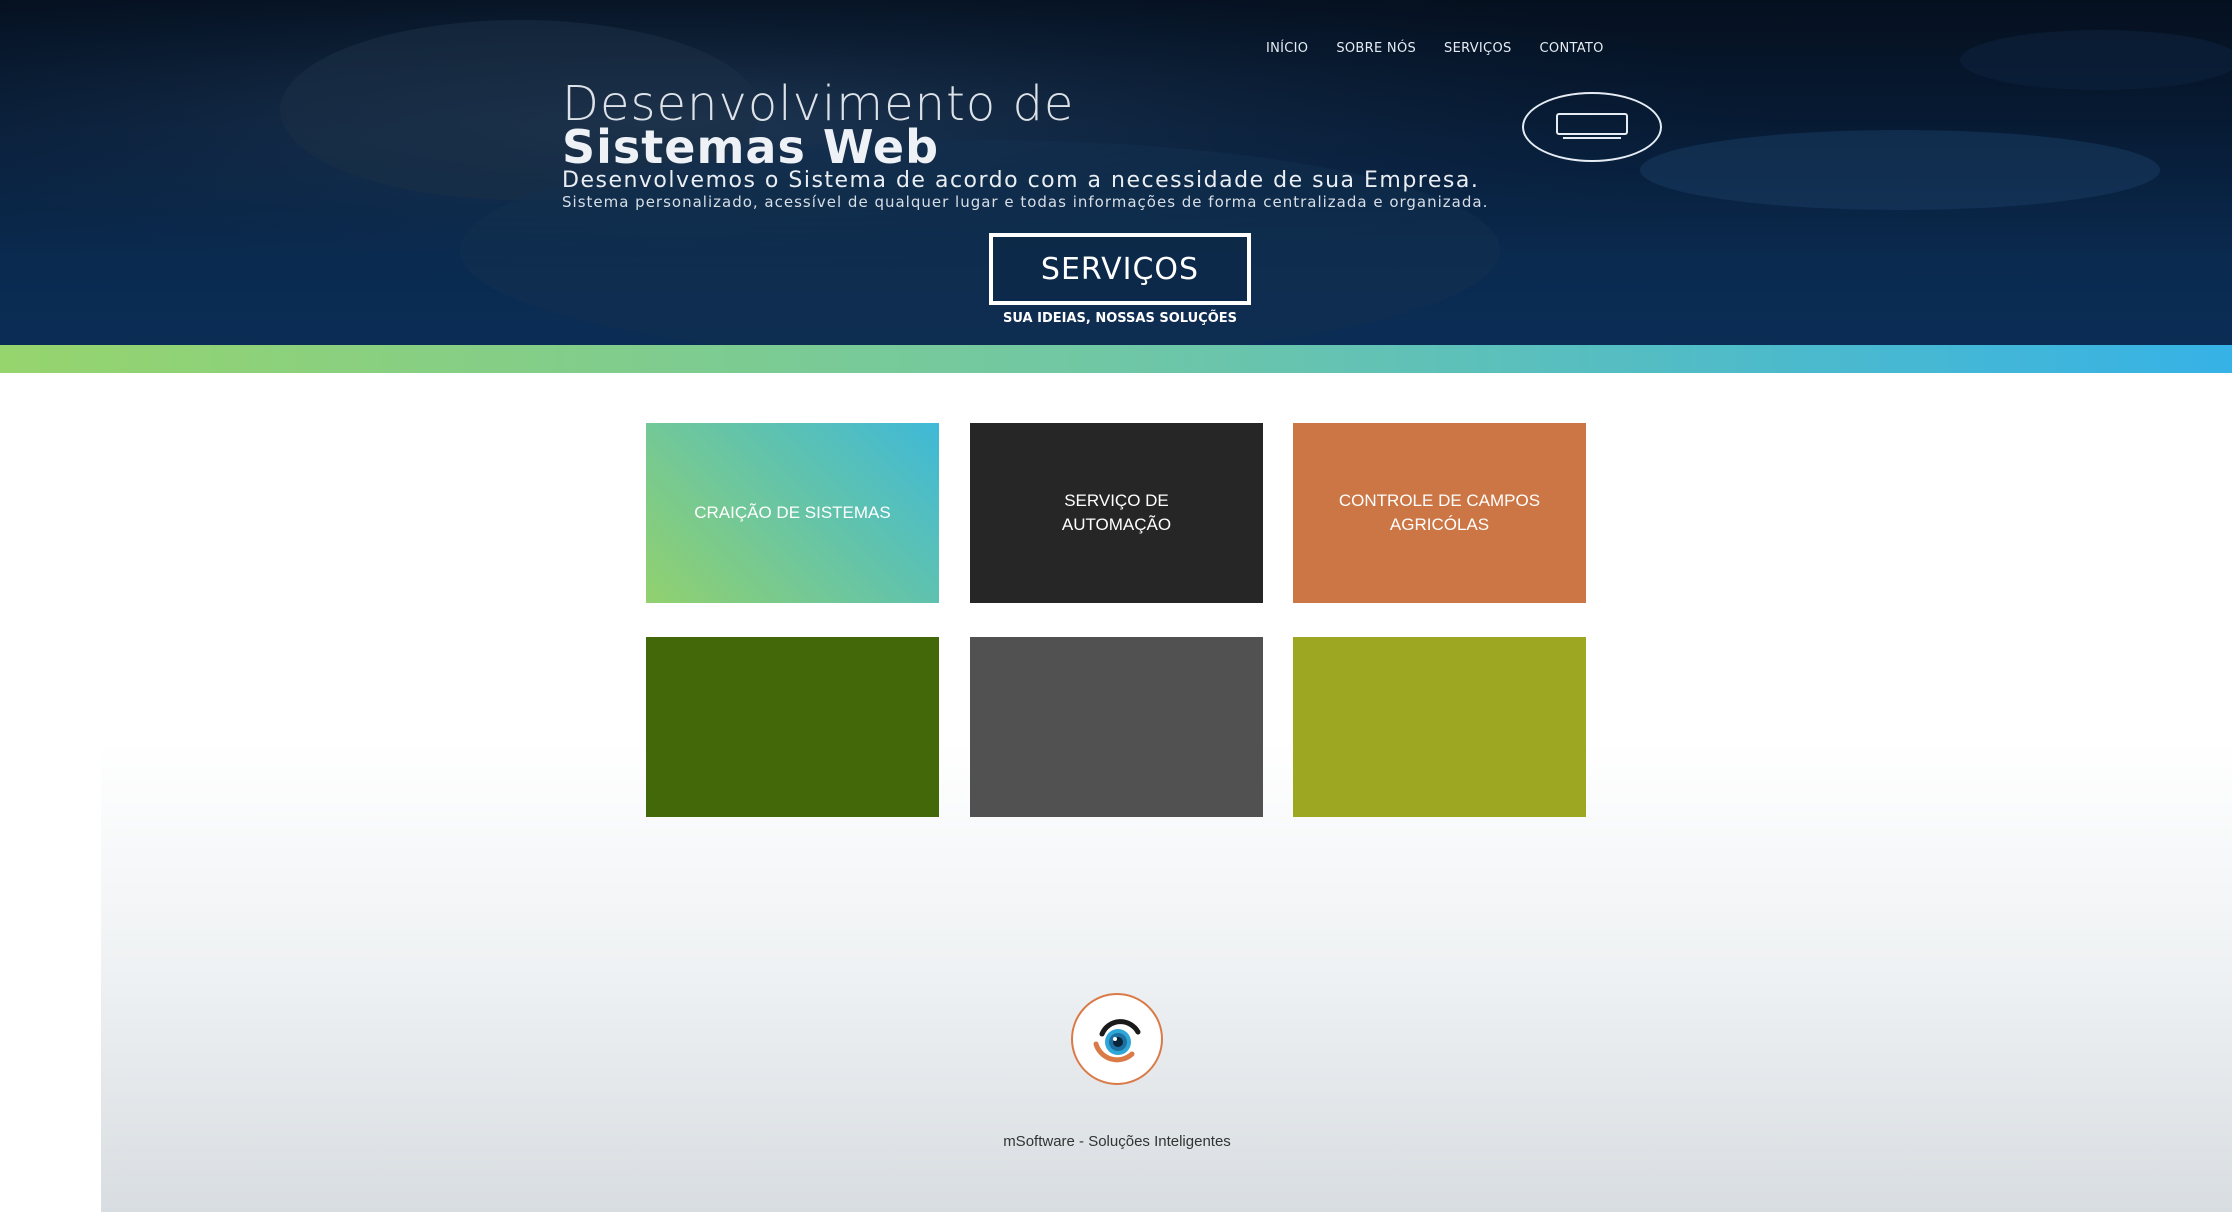  What do you see at coordinates (1116, 513) in the screenshot?
I see `service-card-automacao: SERVIÇO DE AUTOMAÇÃO` at bounding box center [1116, 513].